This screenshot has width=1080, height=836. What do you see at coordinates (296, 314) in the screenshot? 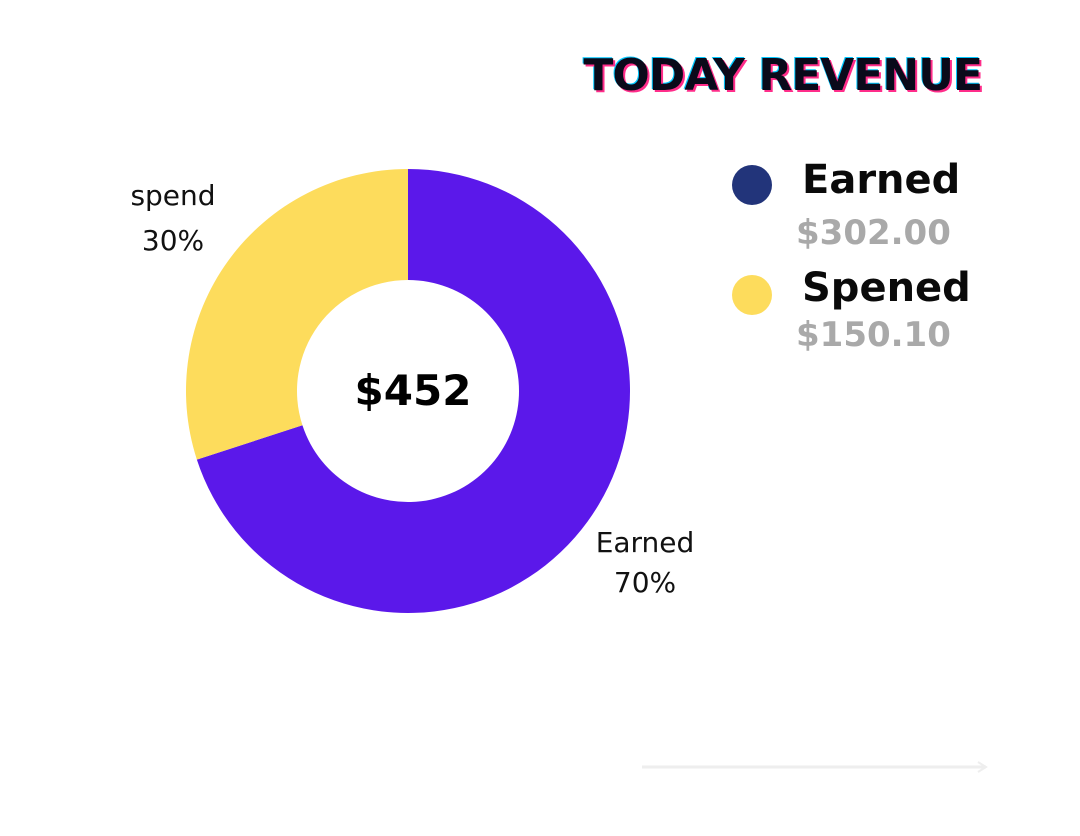
I see `donut-slice-spend` at bounding box center [296, 314].